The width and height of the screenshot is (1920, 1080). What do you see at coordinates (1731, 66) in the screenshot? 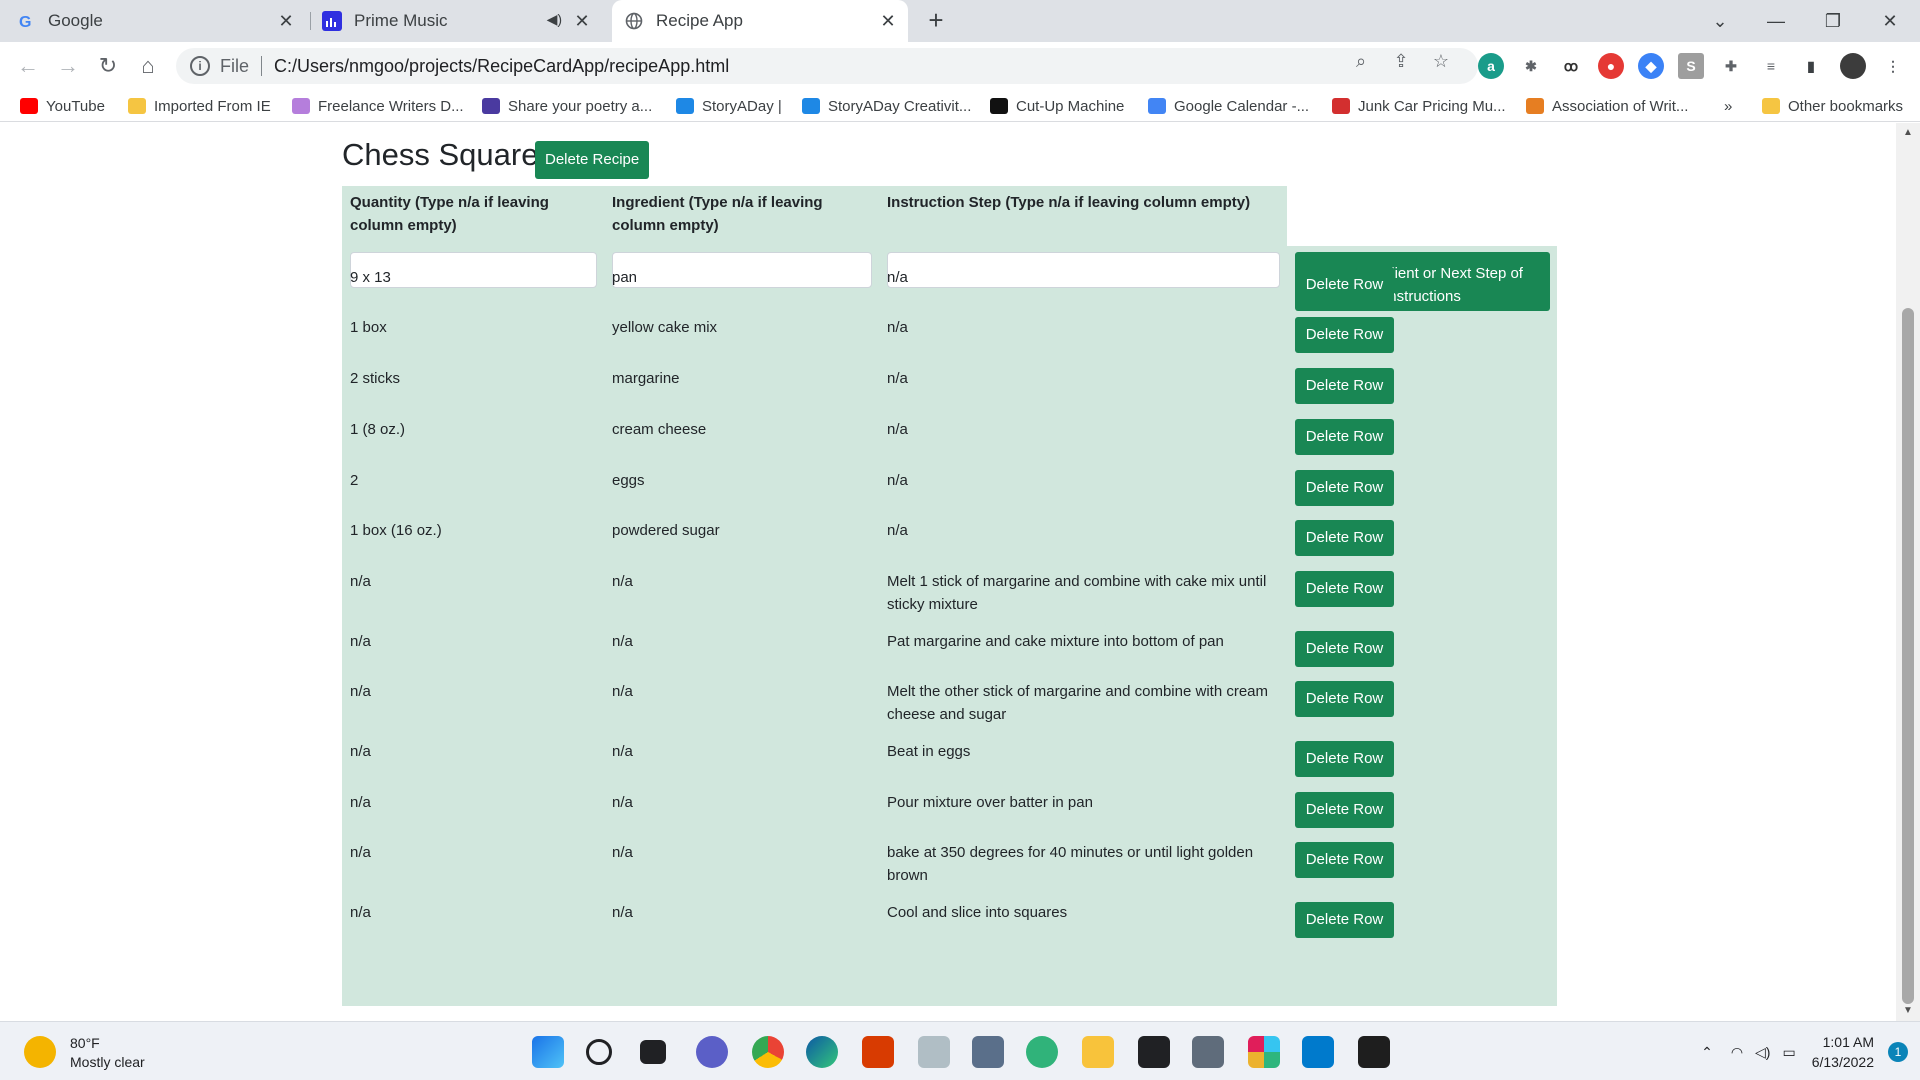
I see `puzzle-icon: ✚` at bounding box center [1731, 66].